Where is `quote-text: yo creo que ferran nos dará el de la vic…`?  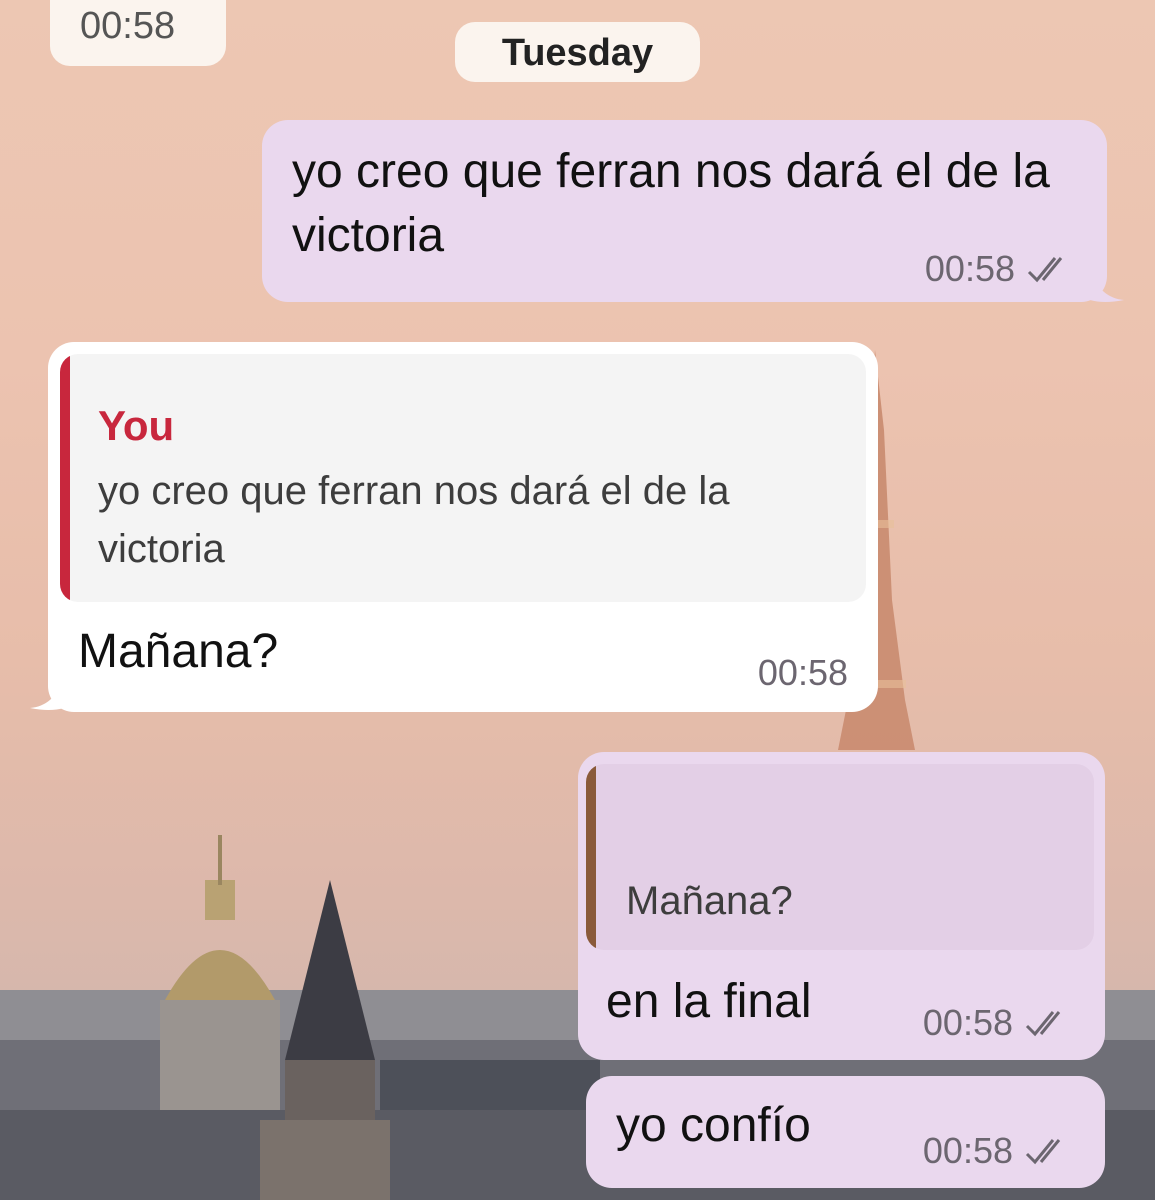 quote-text: yo creo que ferran nos dará el de la vic… is located at coordinates (414, 520).